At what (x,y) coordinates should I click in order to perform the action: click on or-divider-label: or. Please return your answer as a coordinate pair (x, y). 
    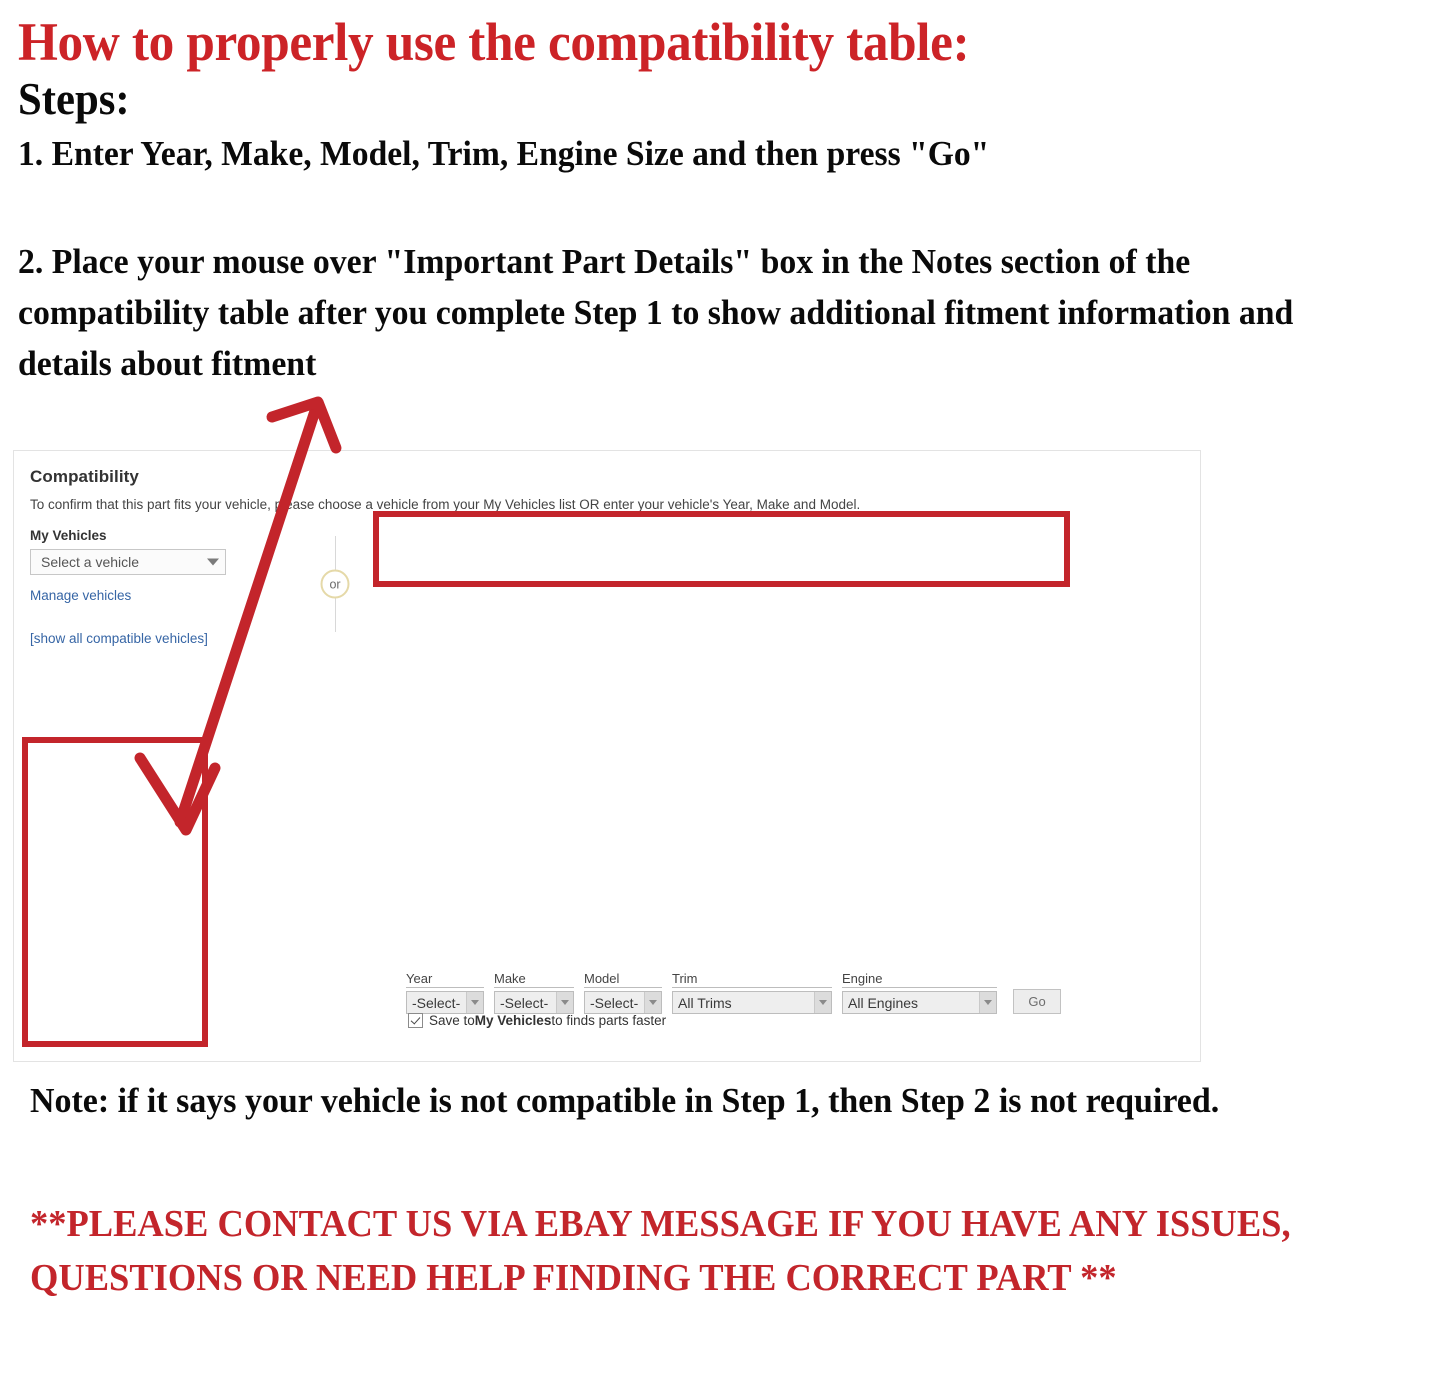
    Looking at the image, I should click on (335, 584).